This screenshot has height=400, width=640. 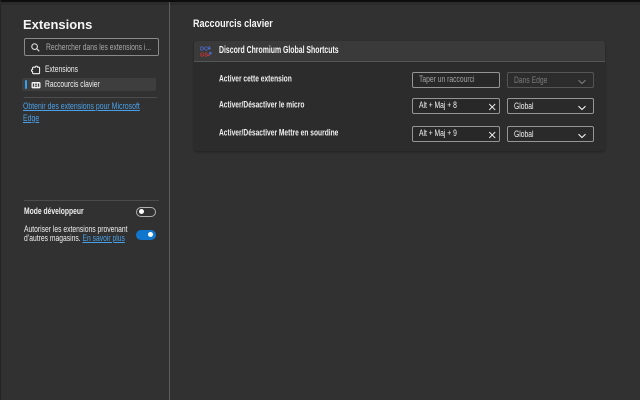 What do you see at coordinates (204, 54) in the screenshot?
I see `svg-text: GS` at bounding box center [204, 54].